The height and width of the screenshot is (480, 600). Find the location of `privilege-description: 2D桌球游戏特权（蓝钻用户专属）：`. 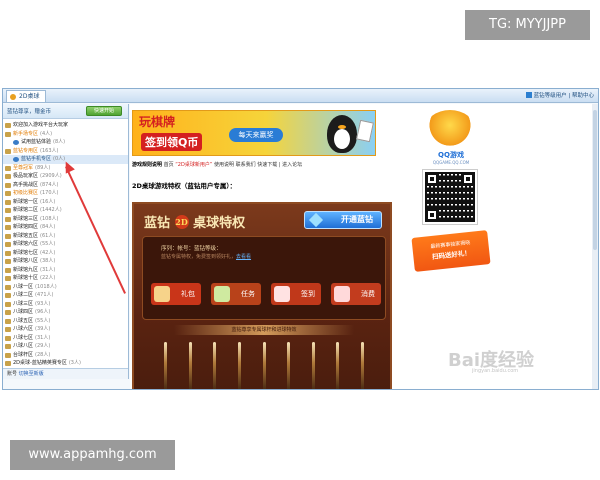

privilege-description: 2D桌球游戏特权（蓝钻用户专属）： is located at coordinates (184, 186).